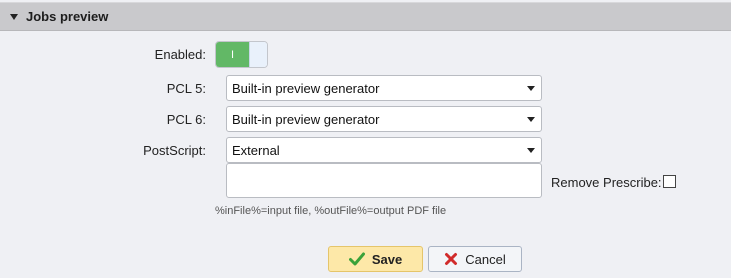 The height and width of the screenshot is (278, 731). I want to click on cancel-label: Cancel, so click(485, 259).